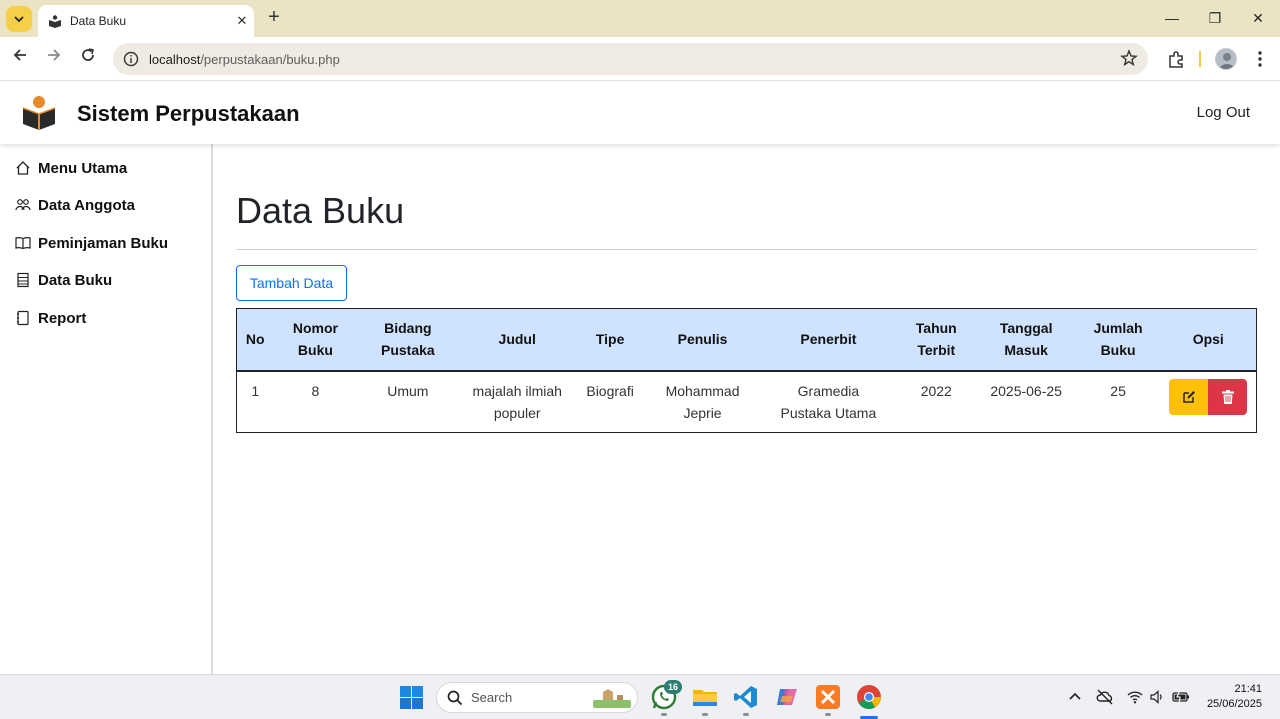 The height and width of the screenshot is (719, 1280). I want to click on sidebar-item-label: Menu Utama, so click(83, 168).